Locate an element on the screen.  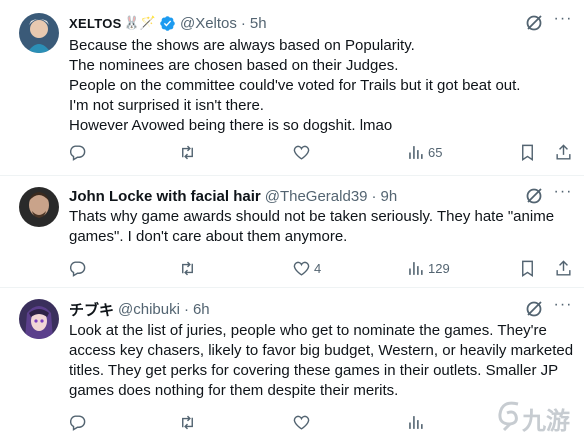
watermark-logo: 九游 is located at coordinates (537, 416).